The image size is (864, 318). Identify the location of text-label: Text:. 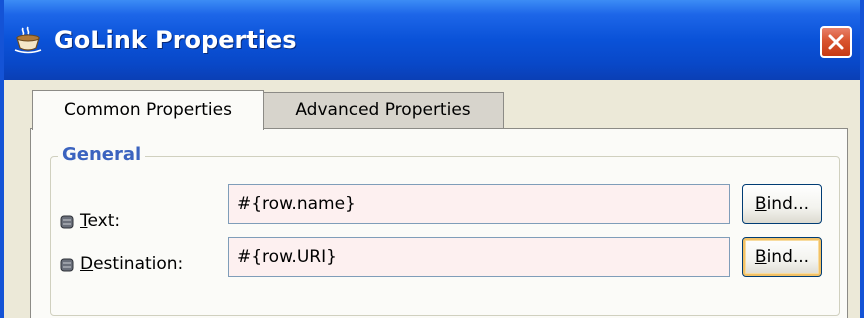
(100, 221).